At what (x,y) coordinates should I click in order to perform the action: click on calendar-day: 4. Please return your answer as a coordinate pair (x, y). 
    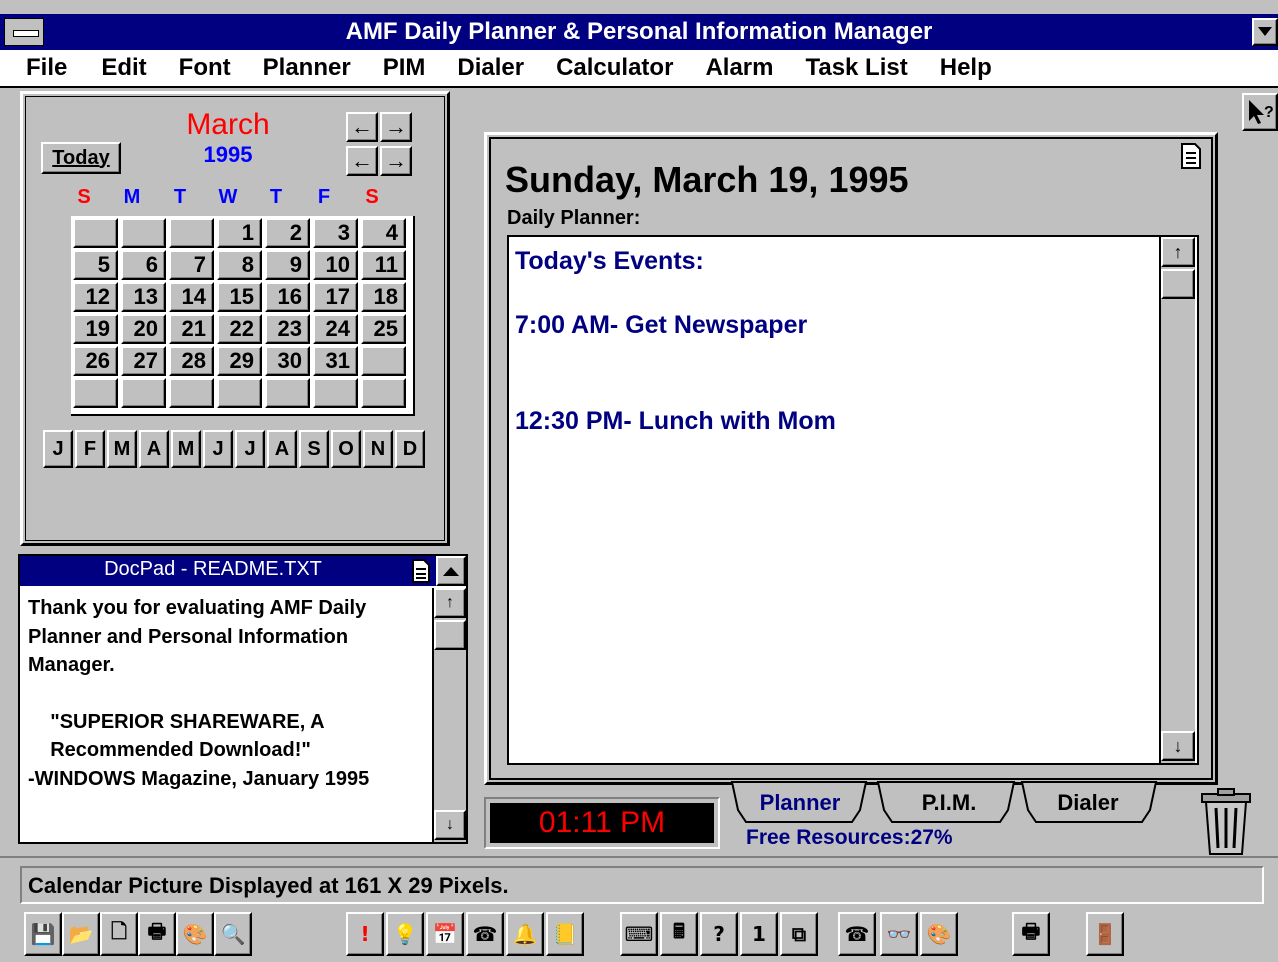
    Looking at the image, I should click on (383, 233).